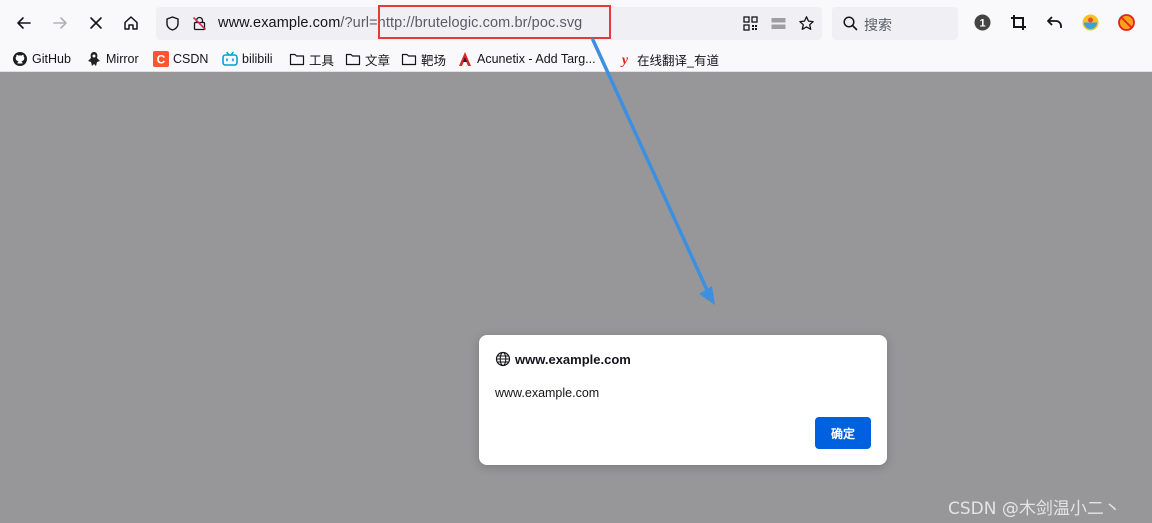 This screenshot has height=523, width=1152. I want to click on csdn-icon: C, so click(161, 59).